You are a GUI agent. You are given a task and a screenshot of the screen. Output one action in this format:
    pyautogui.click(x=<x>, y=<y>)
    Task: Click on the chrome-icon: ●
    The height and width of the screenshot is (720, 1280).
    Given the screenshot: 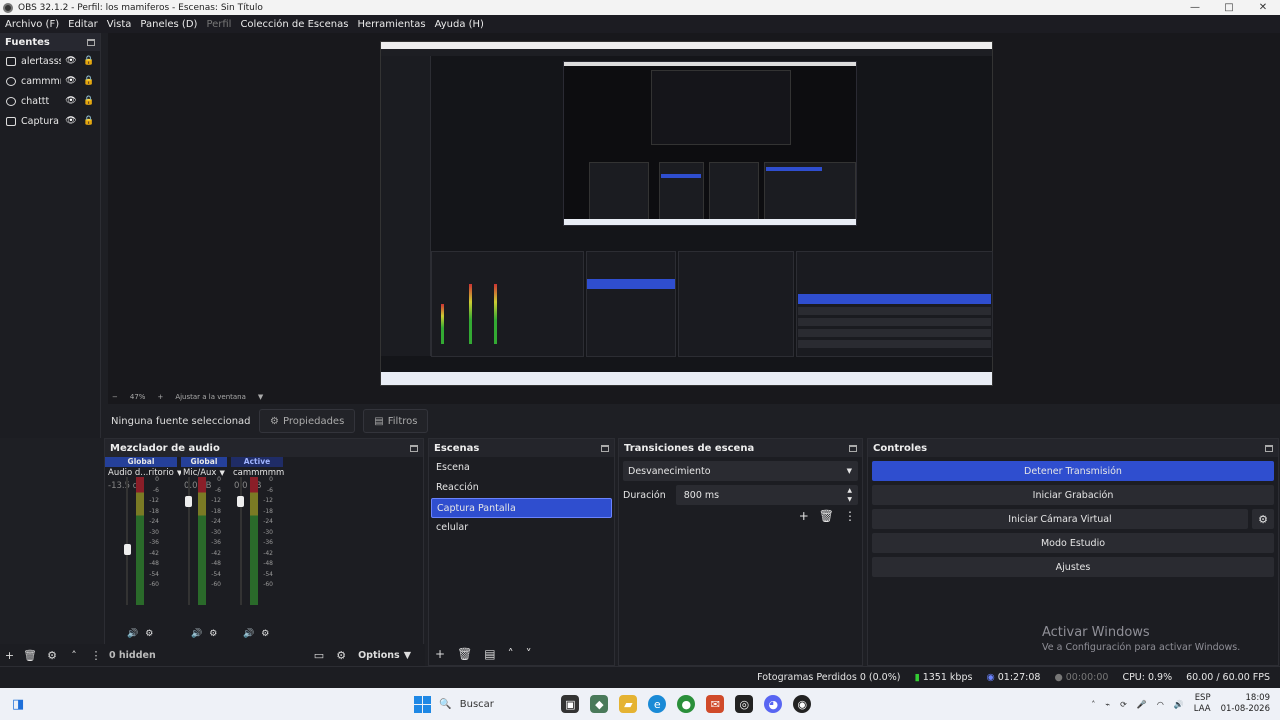 What is the action you would take?
    pyautogui.click(x=686, y=704)
    